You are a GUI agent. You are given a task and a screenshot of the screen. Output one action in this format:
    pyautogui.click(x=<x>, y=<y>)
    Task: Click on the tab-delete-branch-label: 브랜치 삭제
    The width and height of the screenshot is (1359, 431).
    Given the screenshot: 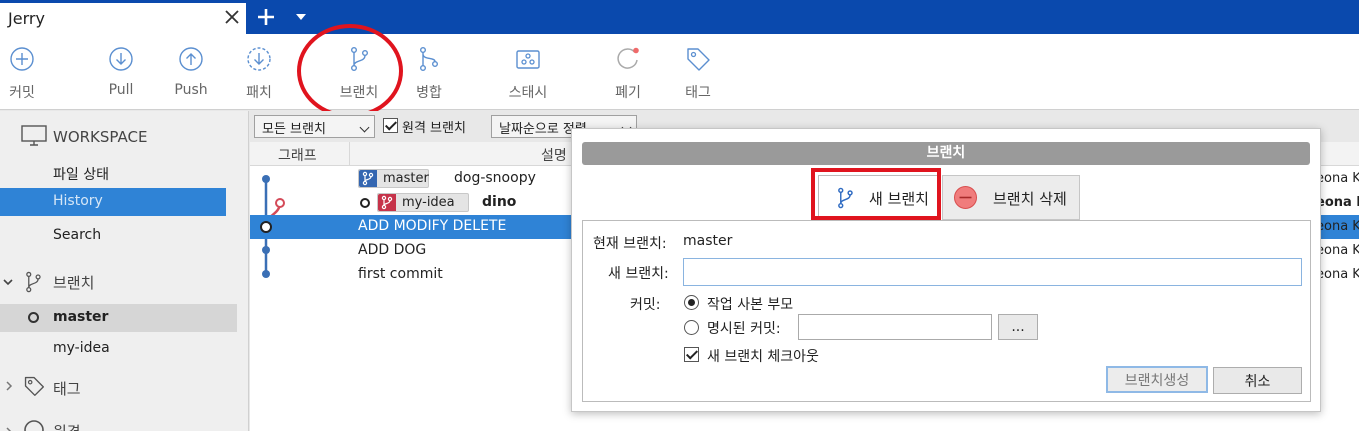 What is the action you would take?
    pyautogui.click(x=1030, y=199)
    